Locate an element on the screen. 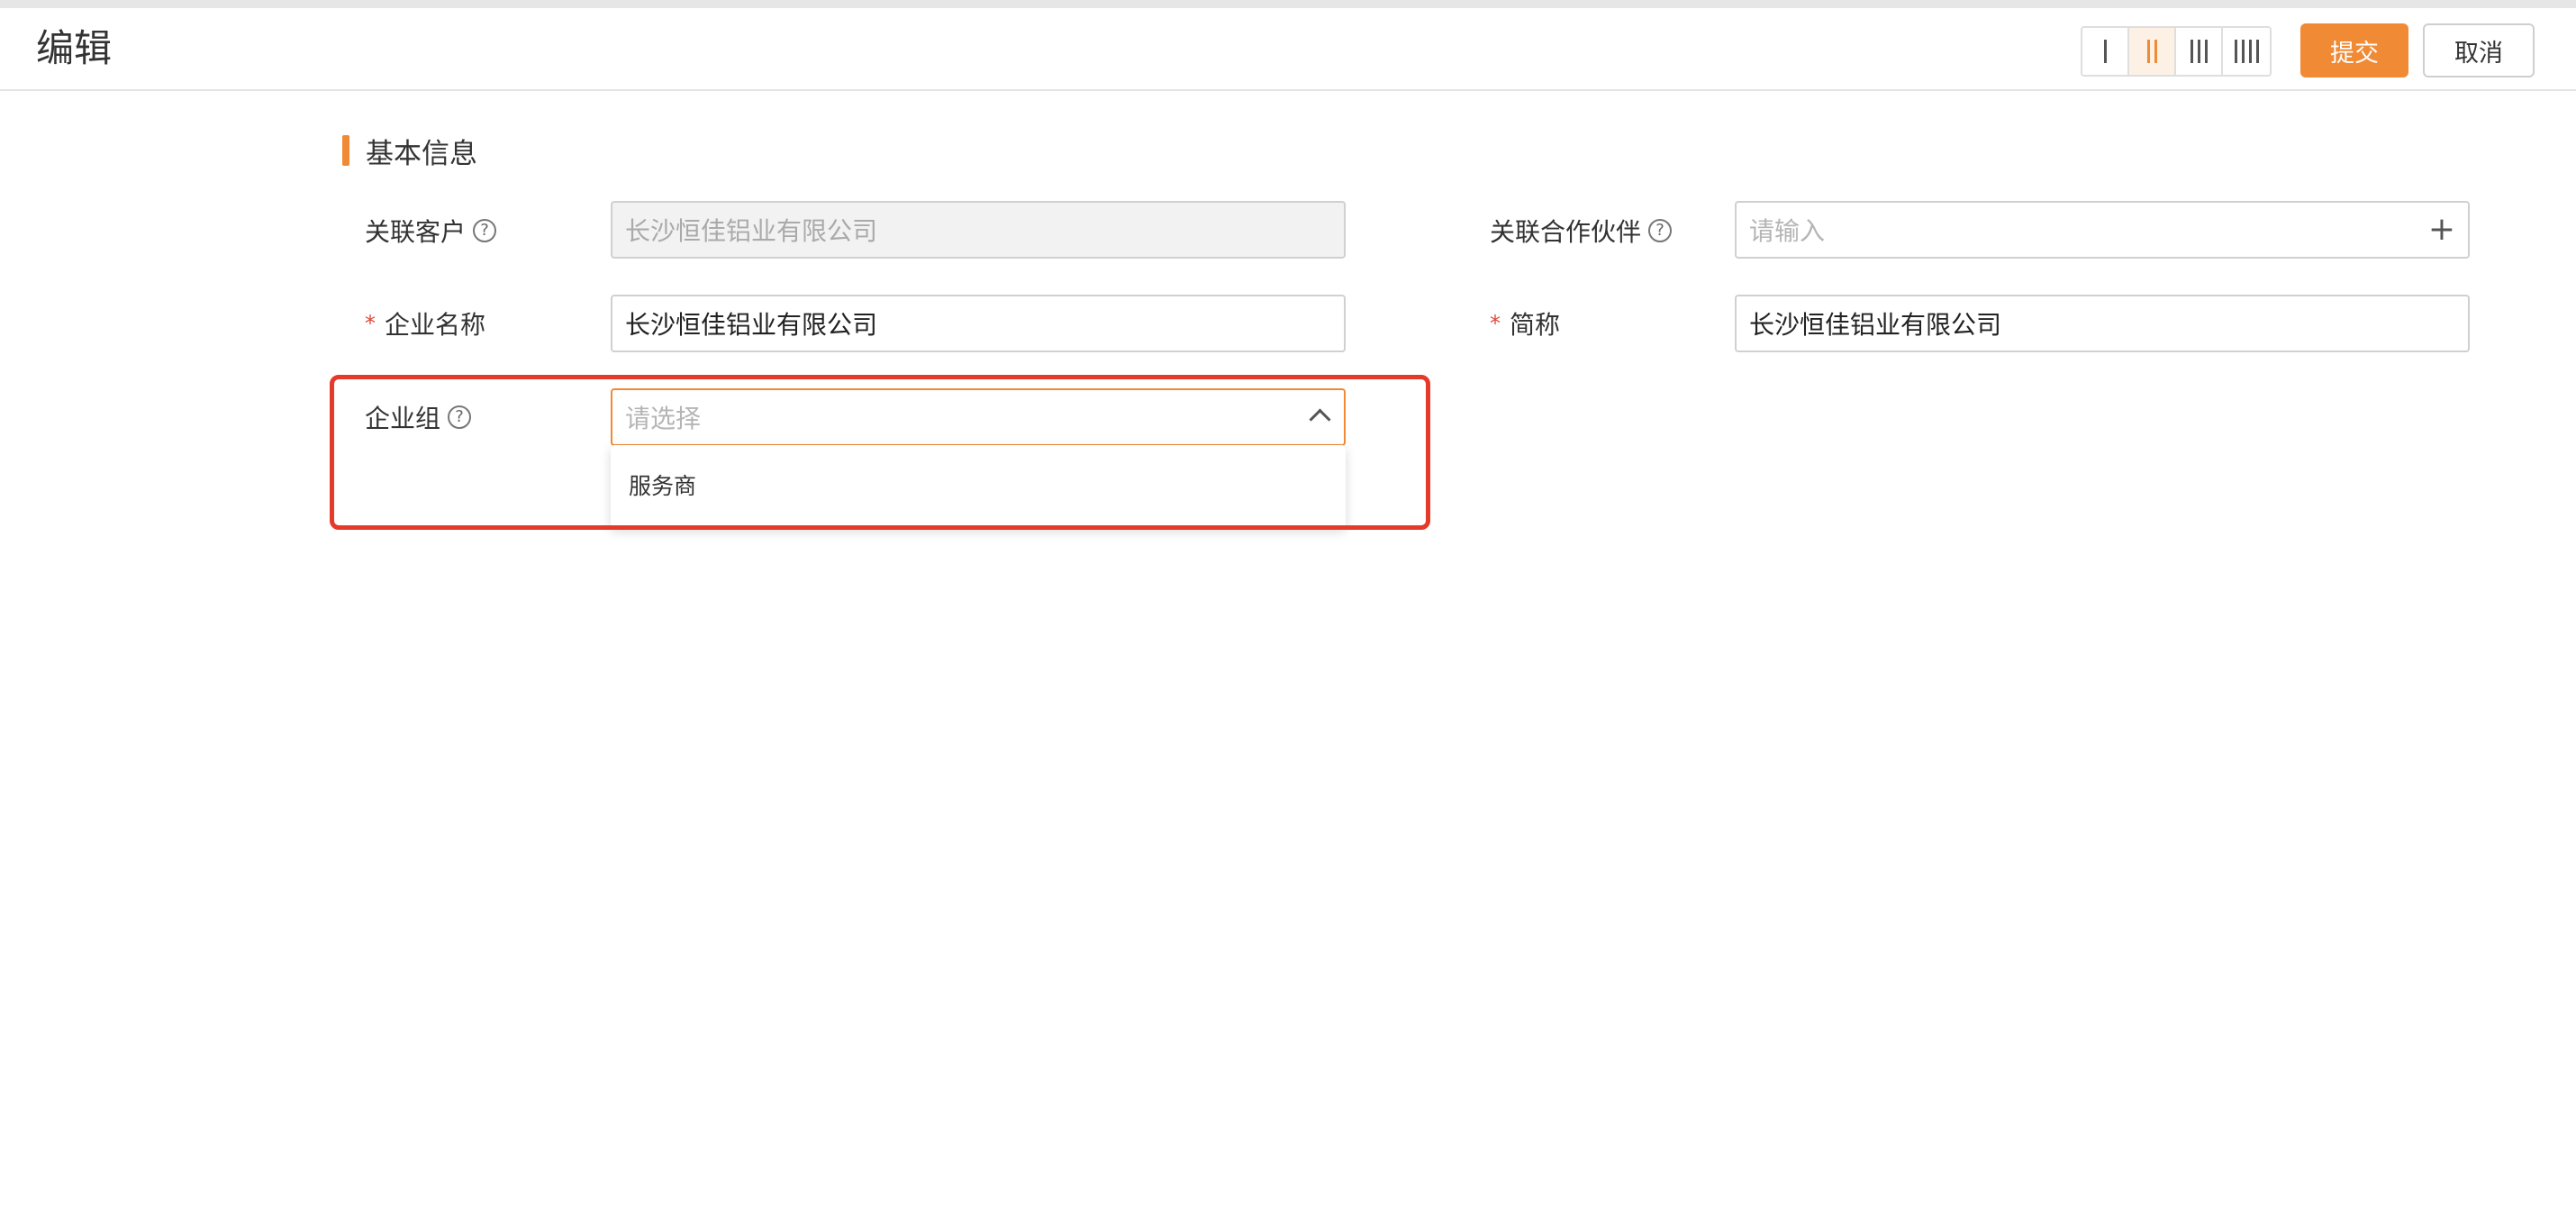 Image resolution: width=2576 pixels, height=1220 pixels. page-header: 编辑 提交 取消 is located at coordinates (1288, 49).